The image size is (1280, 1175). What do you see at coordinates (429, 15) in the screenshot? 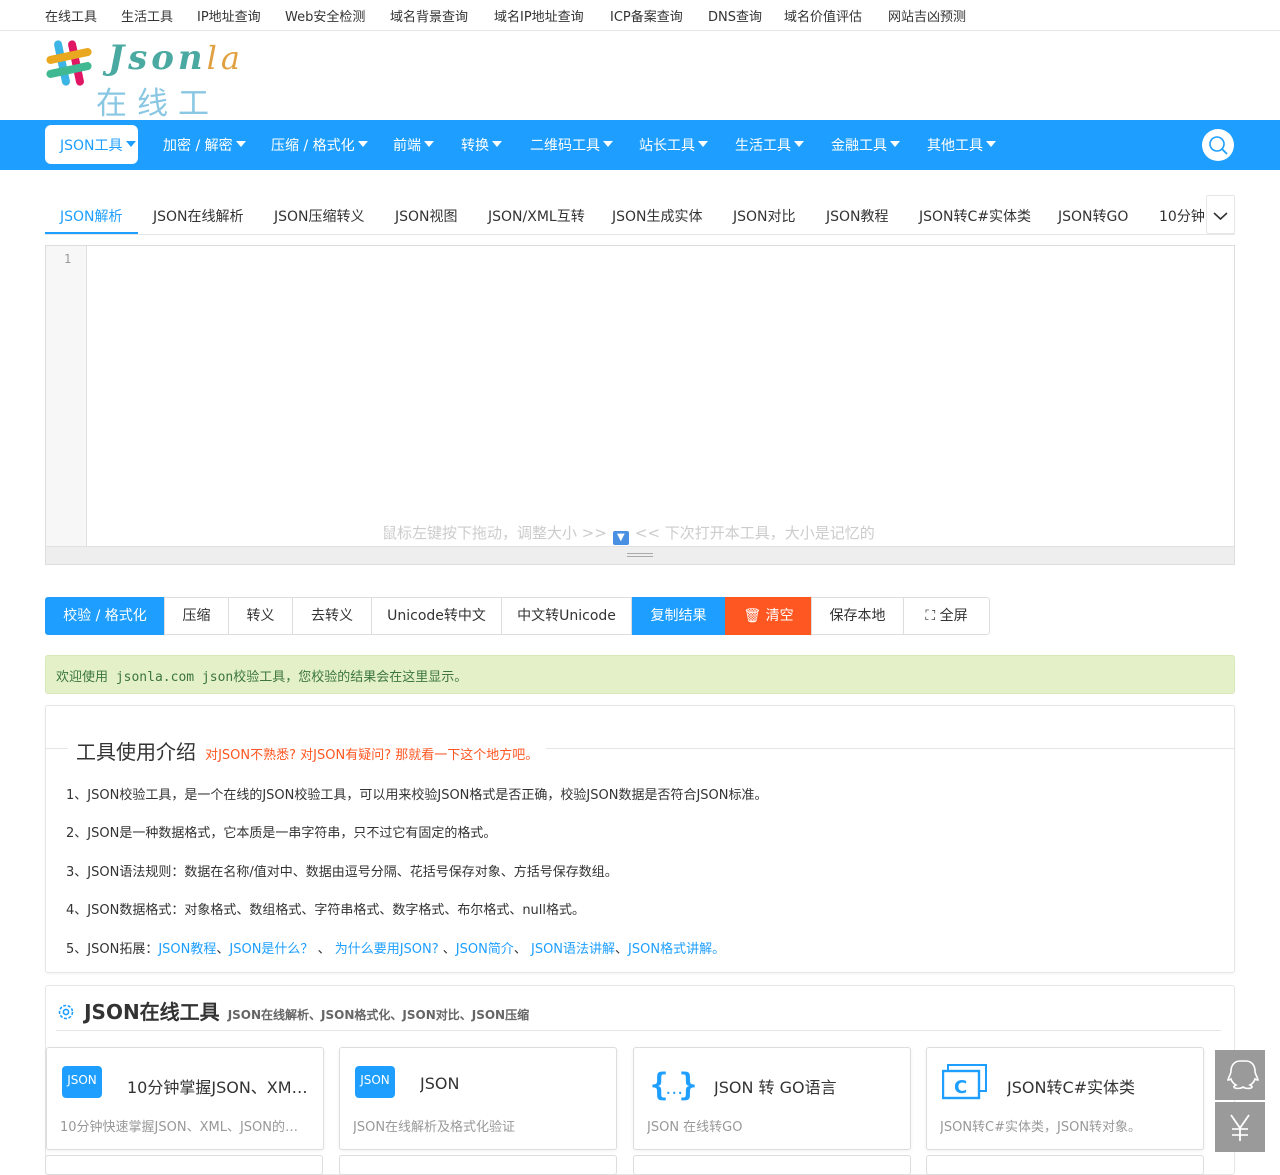
I see `toplink-domain-background: 域名背景查询` at bounding box center [429, 15].